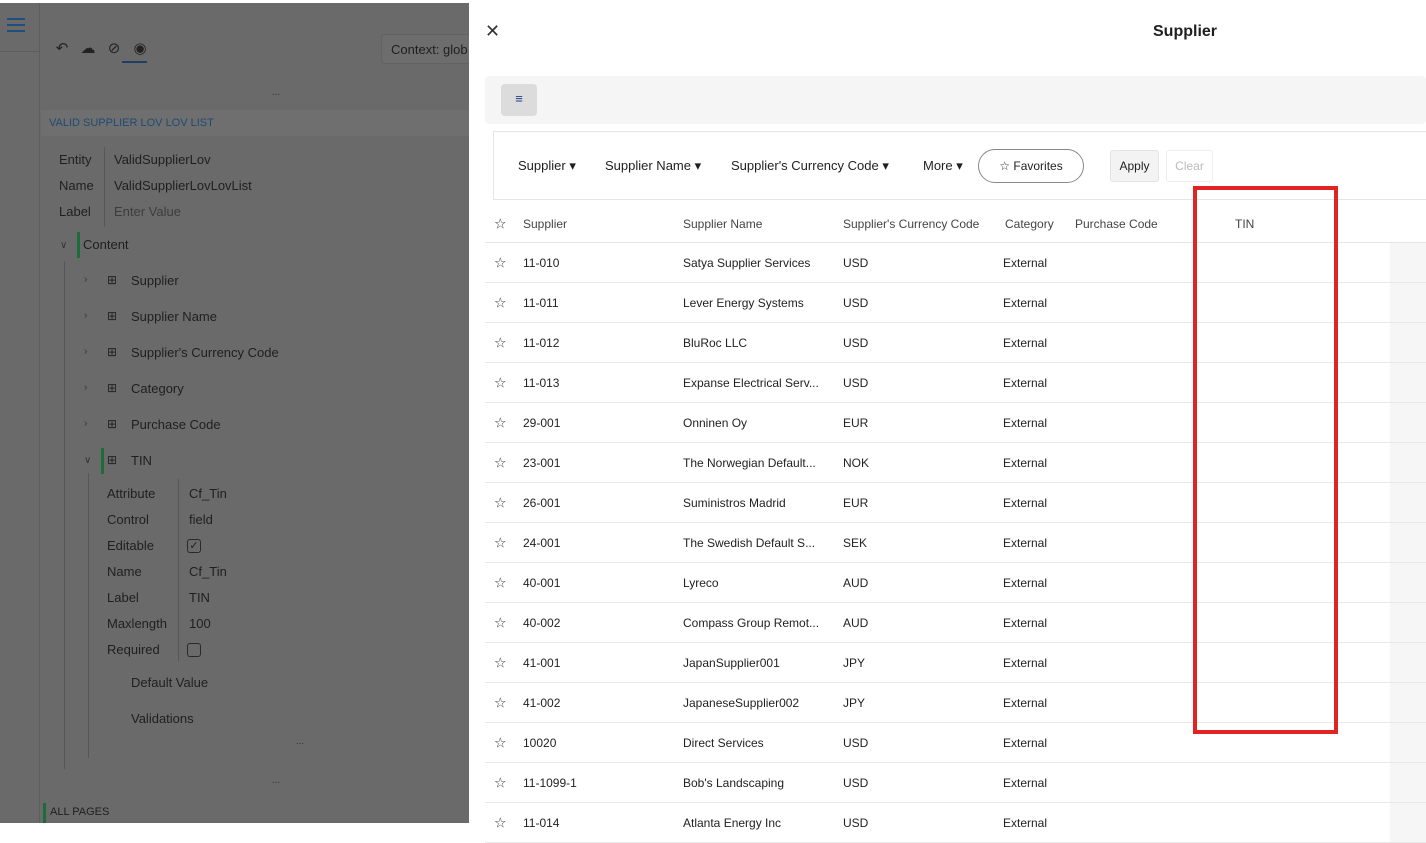 The width and height of the screenshot is (1426, 843). Describe the element at coordinates (653, 166) in the screenshot. I see `filter-supplier-name: Supplier Name ▾` at that location.